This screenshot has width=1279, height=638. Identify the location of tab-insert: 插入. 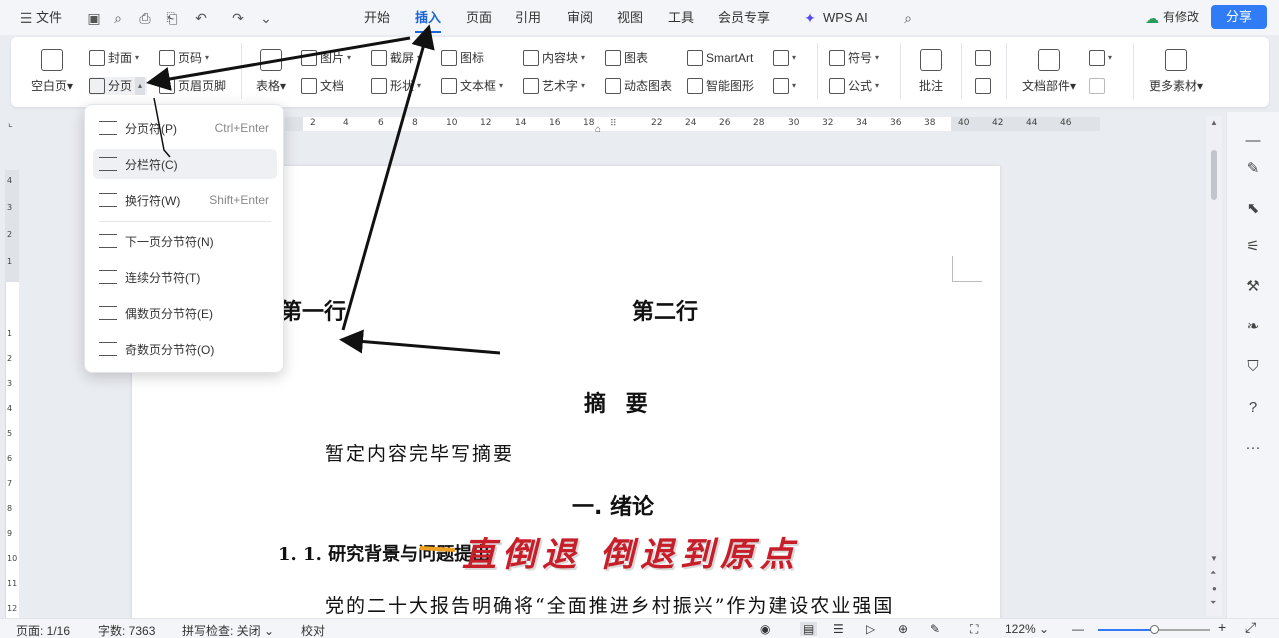
(428, 20).